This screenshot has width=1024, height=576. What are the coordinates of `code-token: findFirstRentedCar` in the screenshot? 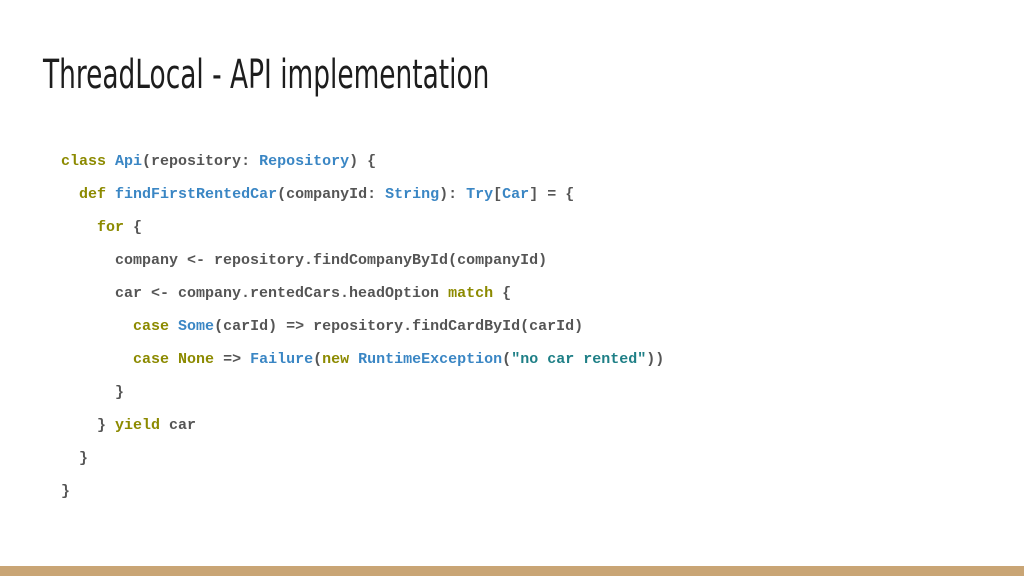 It's located at (196, 194).